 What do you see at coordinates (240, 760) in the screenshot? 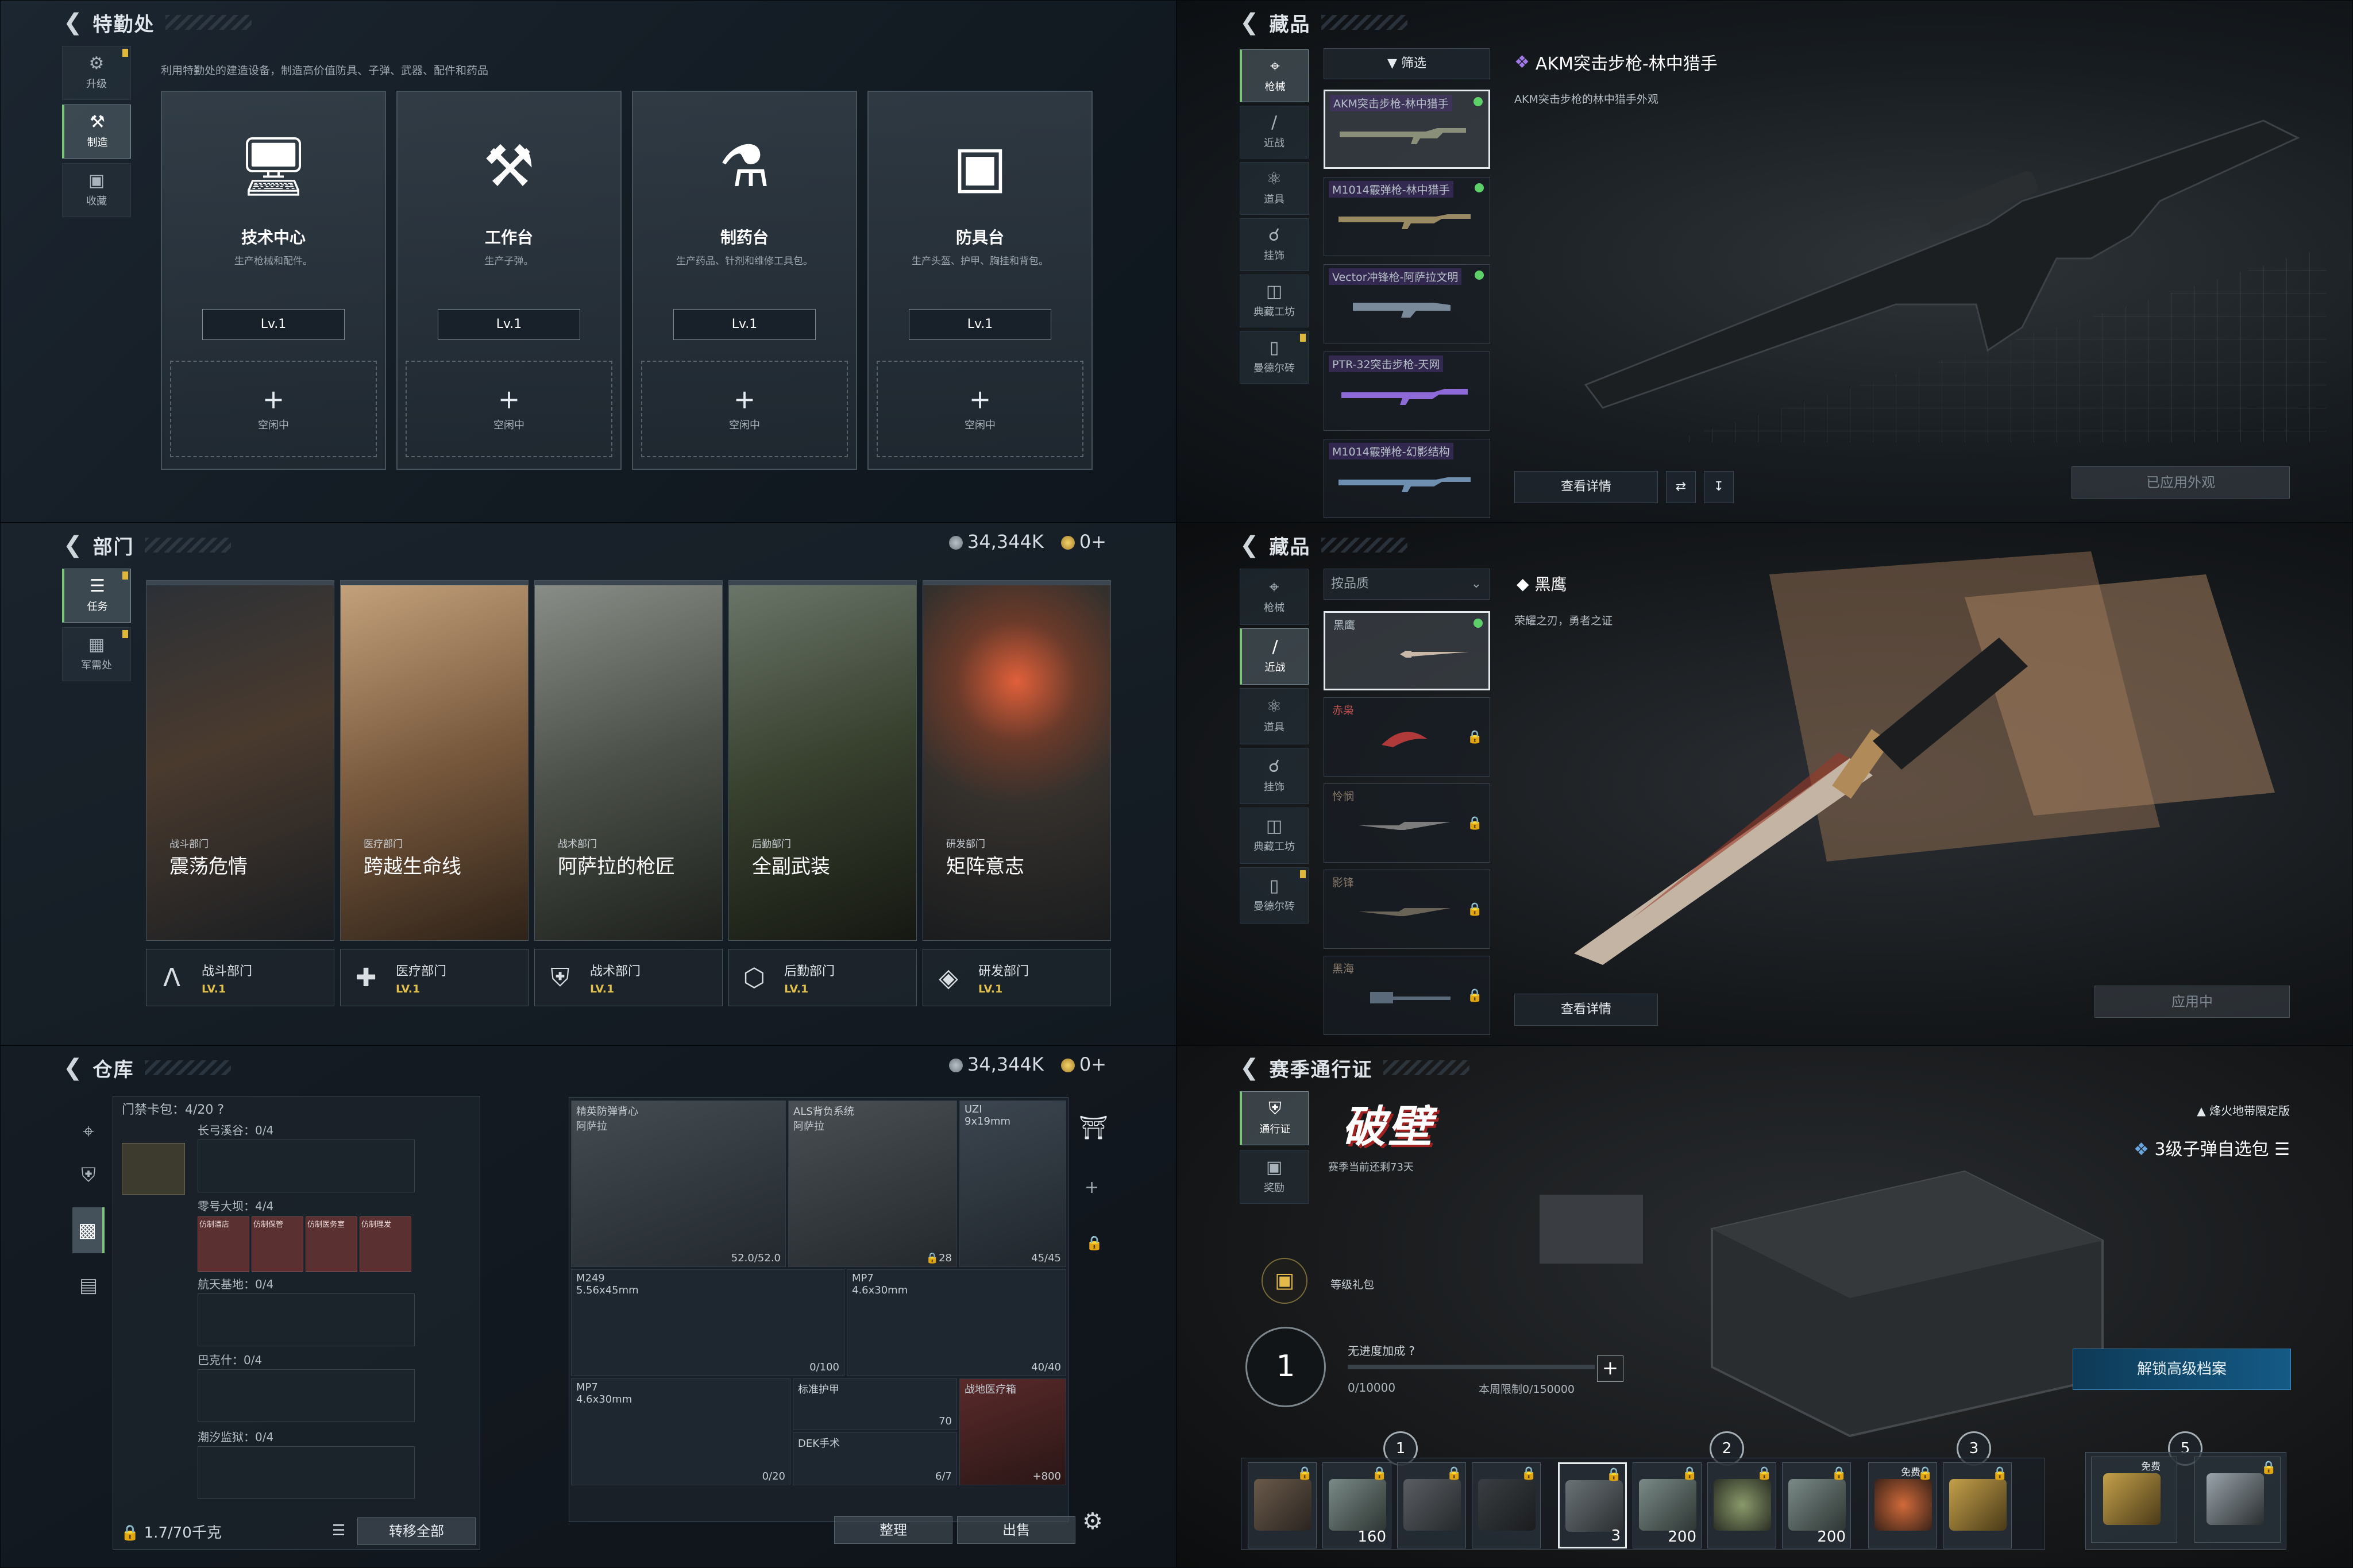
I see `dept-combat: 战斗部门 震荡危情` at bounding box center [240, 760].